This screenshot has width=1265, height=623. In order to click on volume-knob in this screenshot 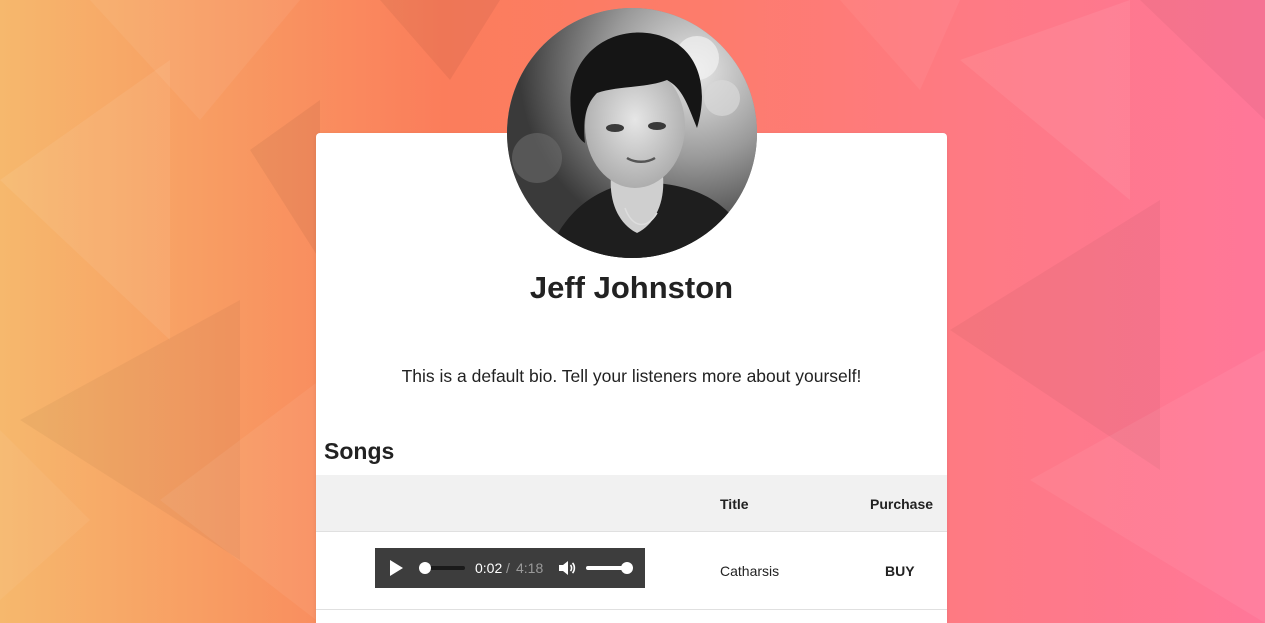, I will do `click(627, 568)`.